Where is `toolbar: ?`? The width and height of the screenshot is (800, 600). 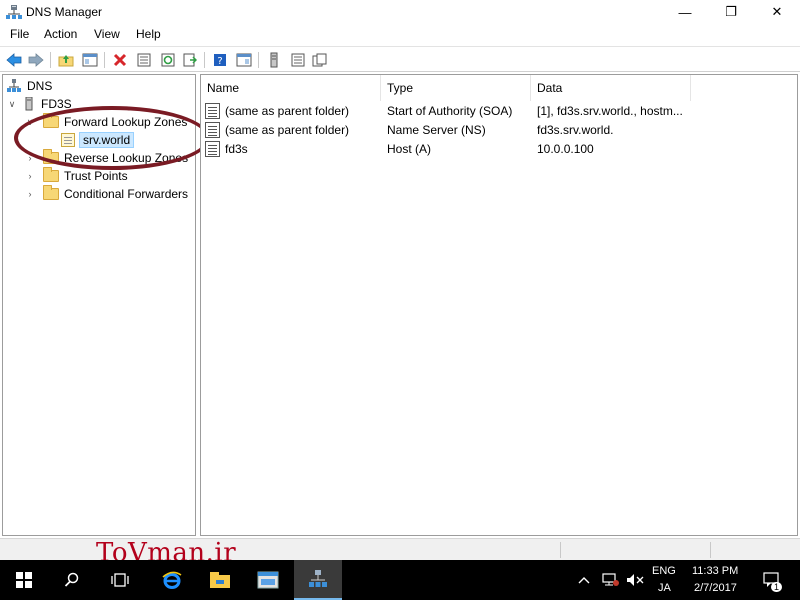
toolbar: ? is located at coordinates (400, 59).